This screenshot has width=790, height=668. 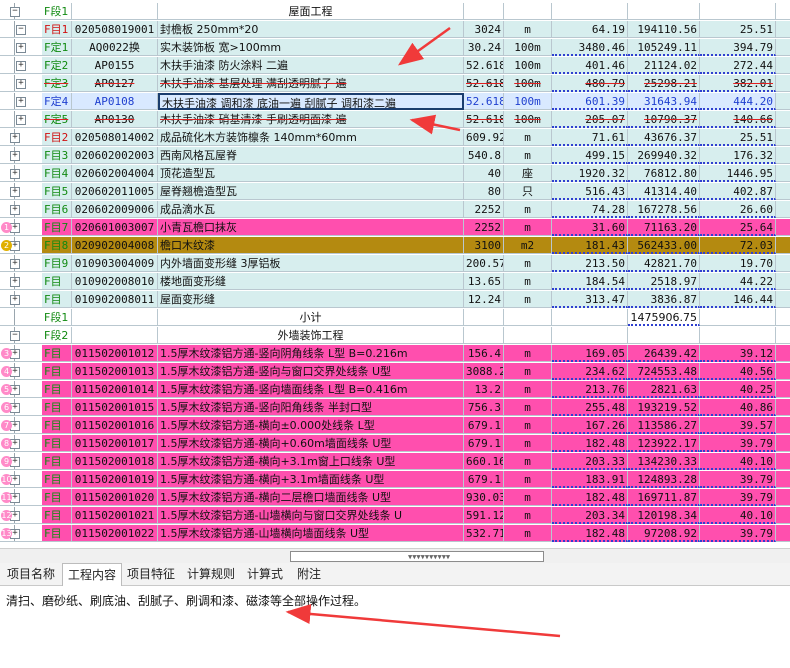 What do you see at coordinates (590, 263) in the screenshot?
I see `unit-price-cell: 213.50` at bounding box center [590, 263].